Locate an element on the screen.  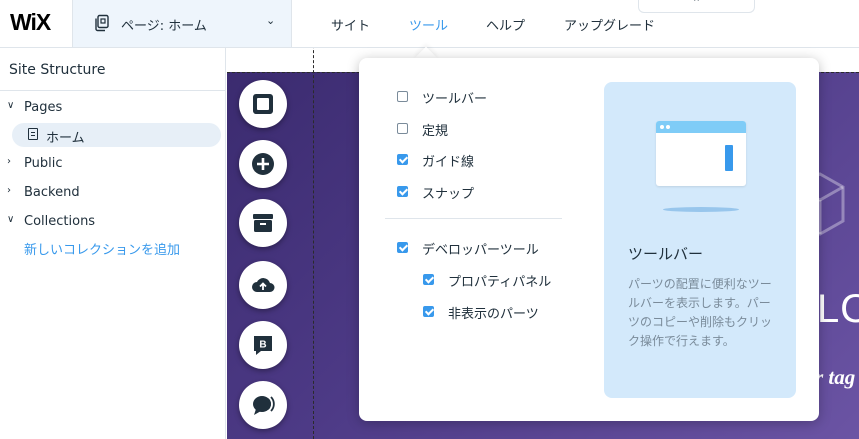
collapse-topbar-button: ⌃ is located at coordinates (696, 6).